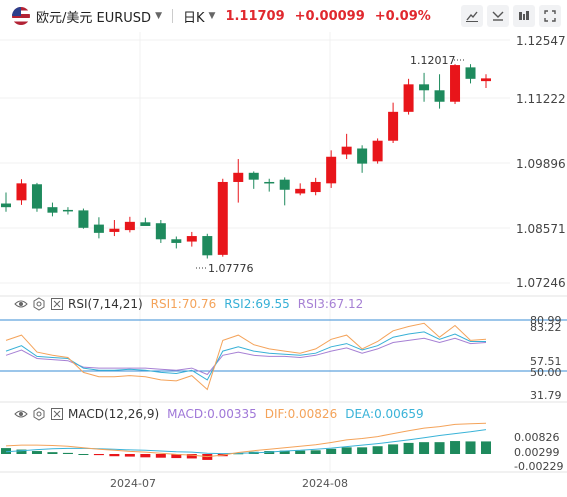 Image resolution: width=567 pixels, height=497 pixels. I want to click on dif-line, so click(246, 440).